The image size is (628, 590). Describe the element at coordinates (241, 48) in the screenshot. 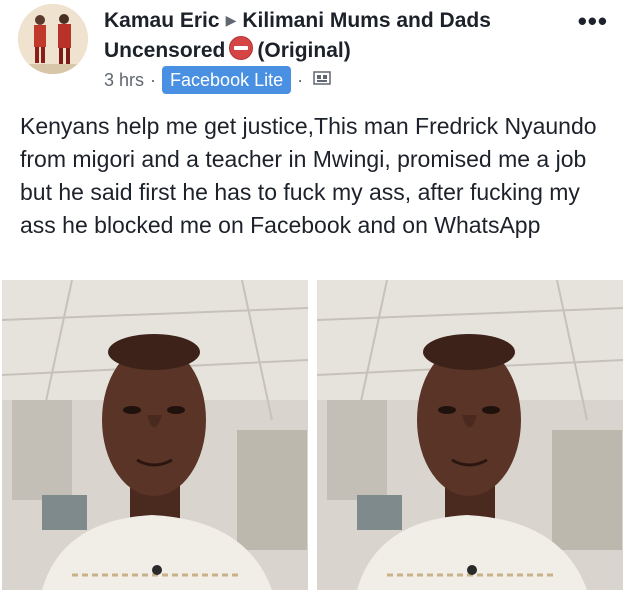

I see `no-entry-icon` at that location.